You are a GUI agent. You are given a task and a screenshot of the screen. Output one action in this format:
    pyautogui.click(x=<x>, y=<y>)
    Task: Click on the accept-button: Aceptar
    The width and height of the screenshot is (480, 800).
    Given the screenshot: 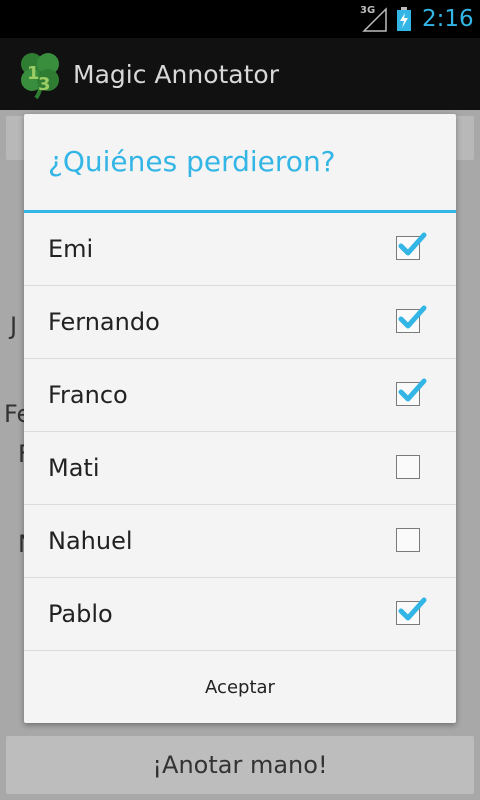 What is the action you would take?
    pyautogui.click(x=240, y=687)
    